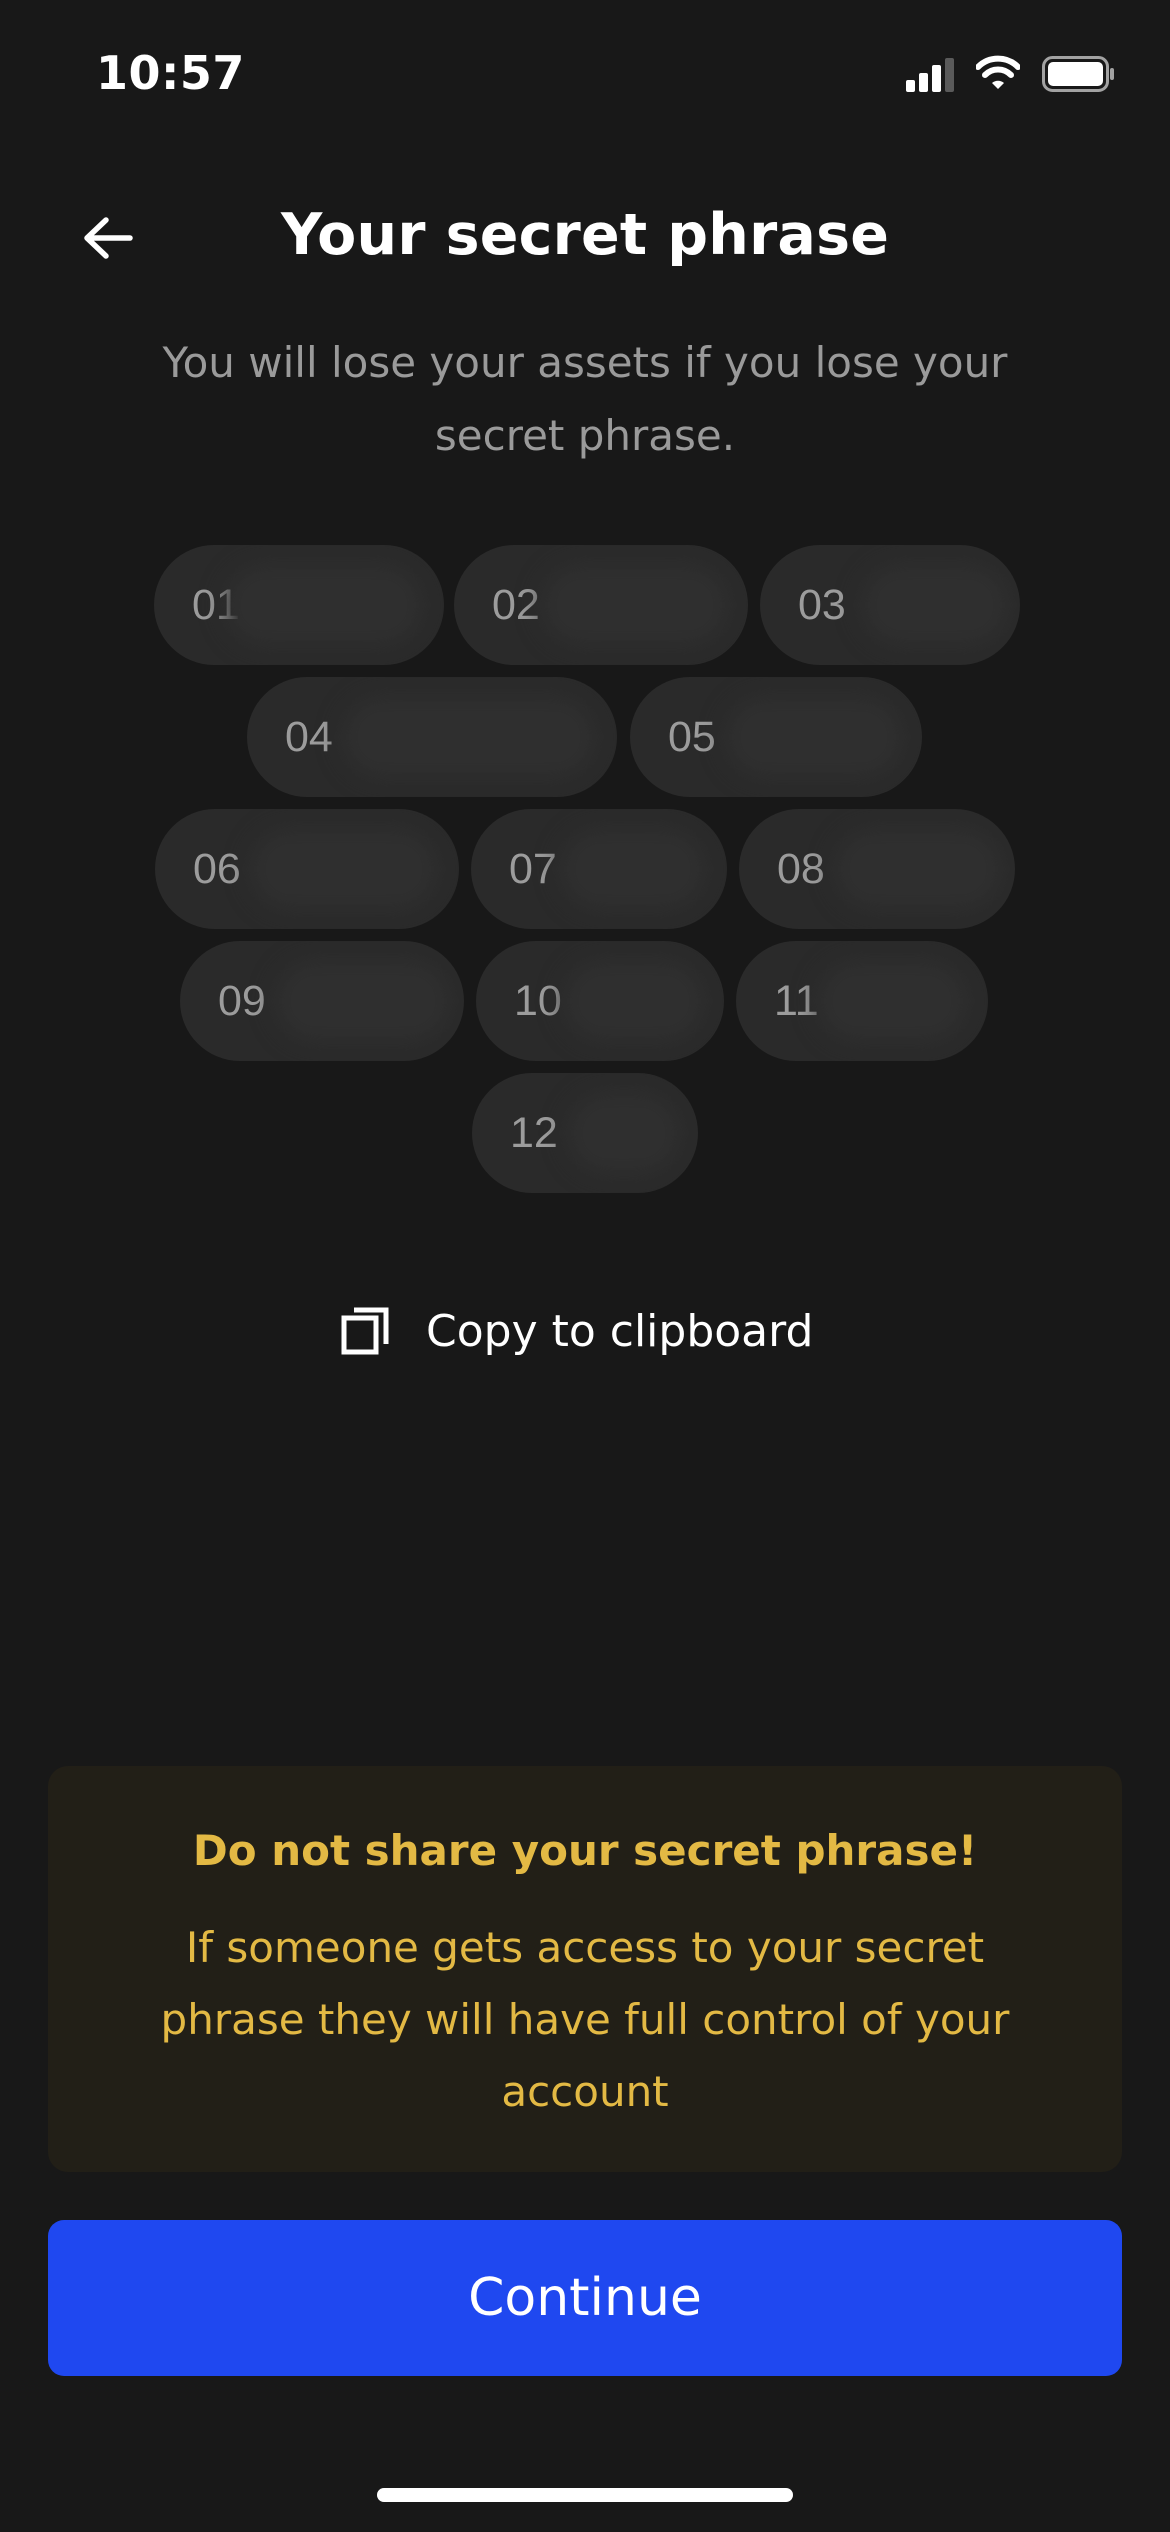 This screenshot has height=2532, width=1170. Describe the element at coordinates (862, 1001) in the screenshot. I see `phrase-word-chip: 11` at that location.